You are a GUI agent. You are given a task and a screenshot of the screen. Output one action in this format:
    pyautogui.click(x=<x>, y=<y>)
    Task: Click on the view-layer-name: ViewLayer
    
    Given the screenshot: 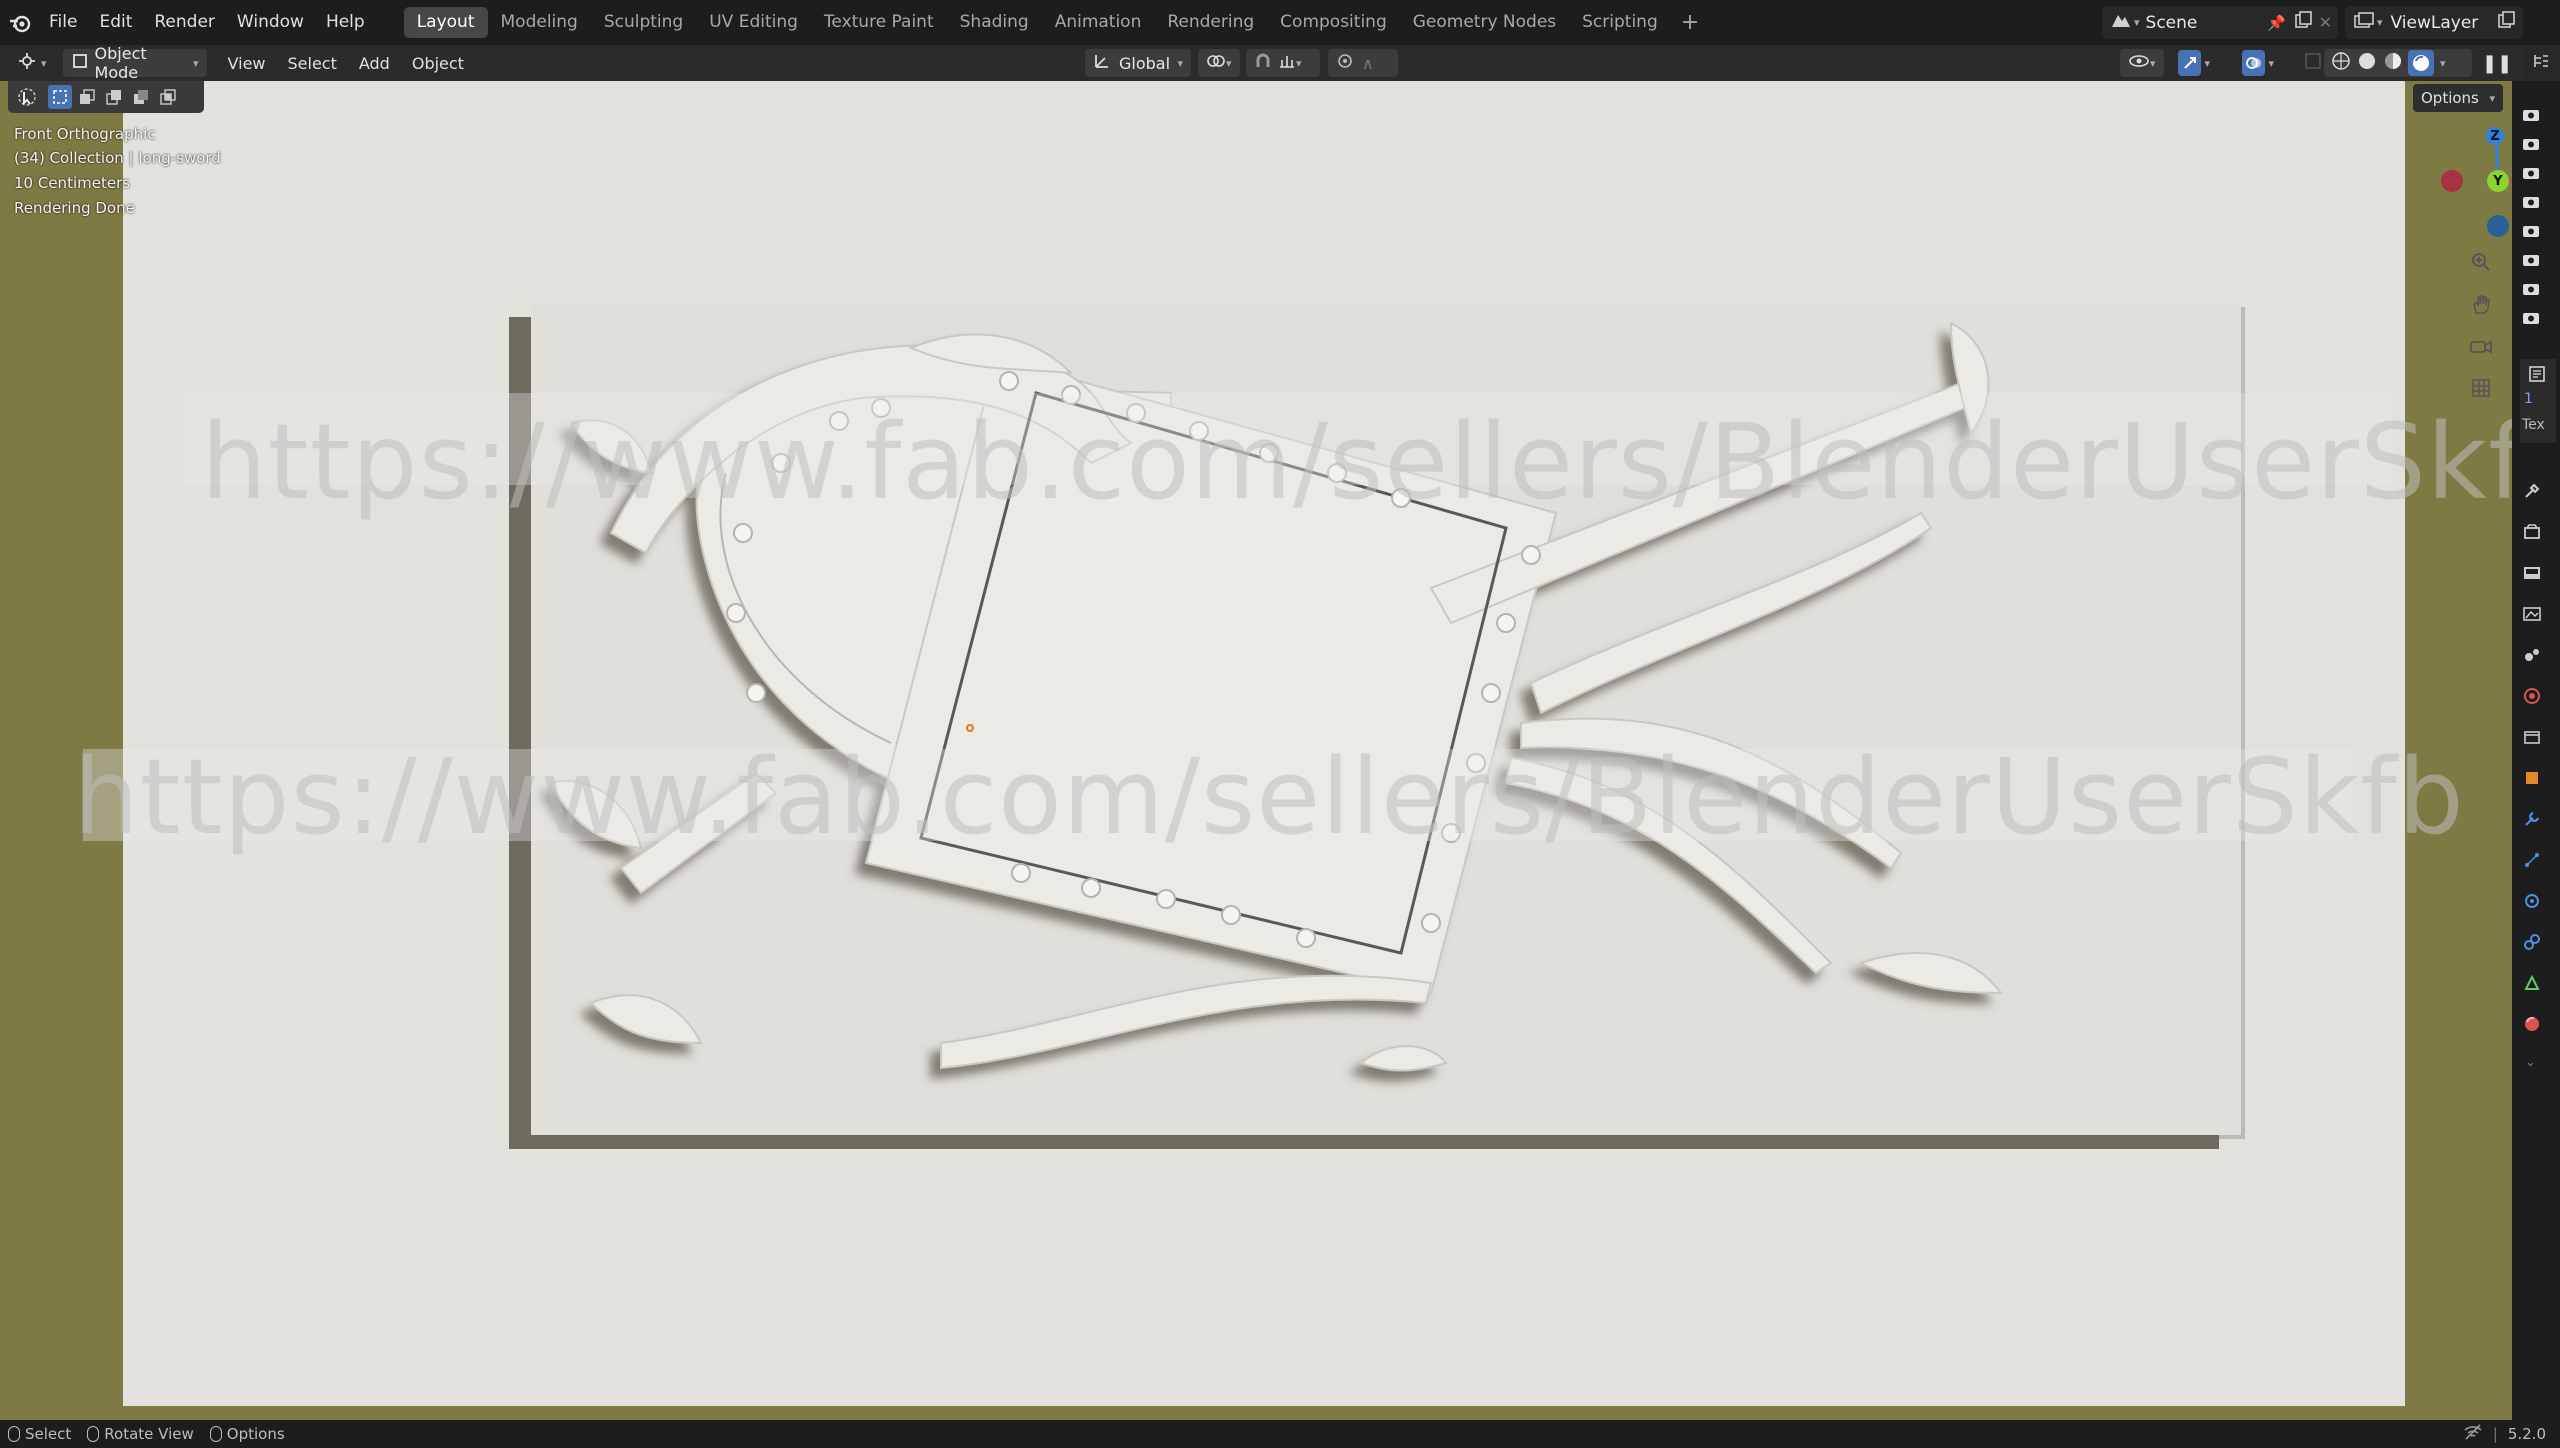 What is the action you would take?
    pyautogui.click(x=2435, y=23)
    